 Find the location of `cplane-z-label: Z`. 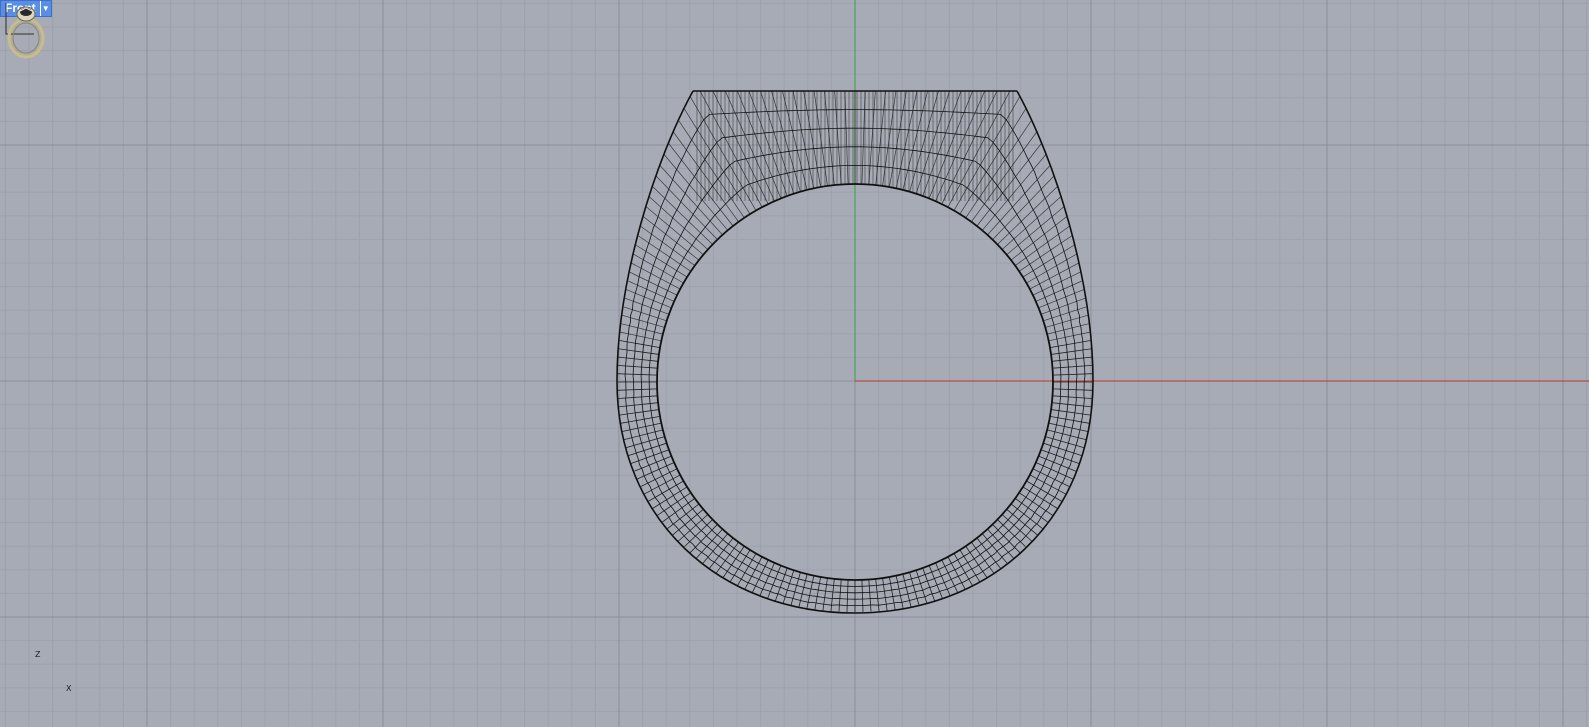

cplane-z-label: Z is located at coordinates (38, 654).